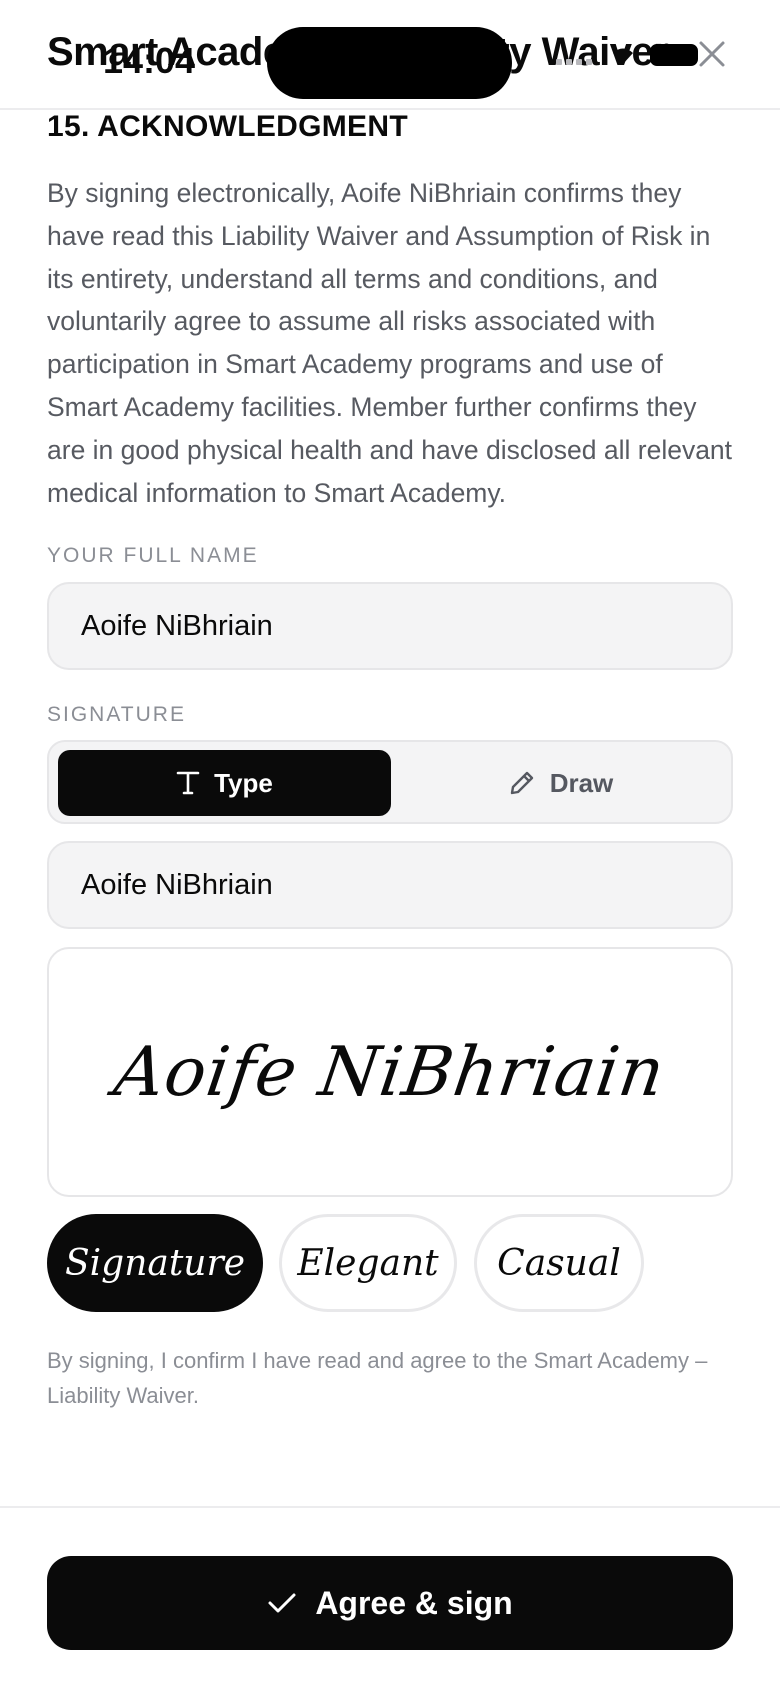 The width and height of the screenshot is (780, 1696). What do you see at coordinates (574, 62) in the screenshot?
I see `signal-icon` at bounding box center [574, 62].